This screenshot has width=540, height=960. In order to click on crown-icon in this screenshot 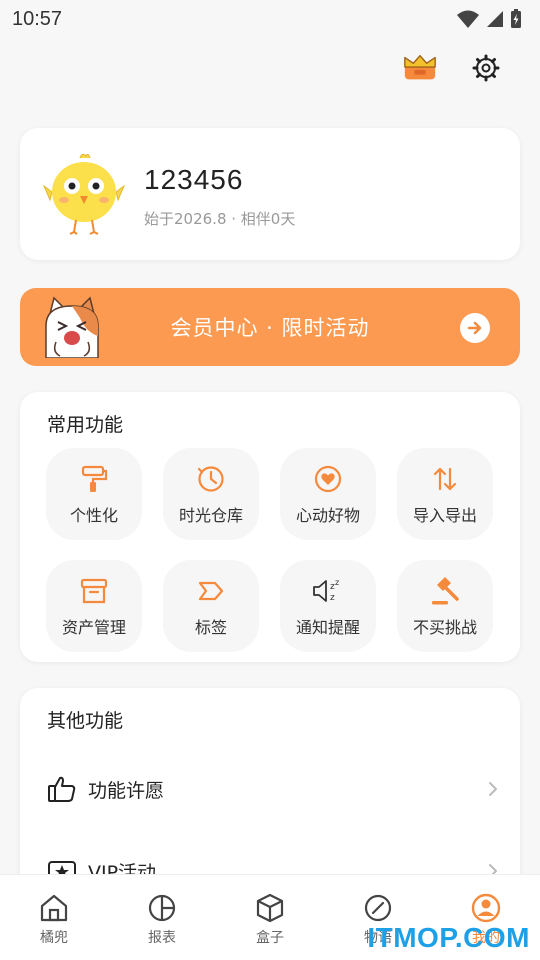, I will do `click(420, 67)`.